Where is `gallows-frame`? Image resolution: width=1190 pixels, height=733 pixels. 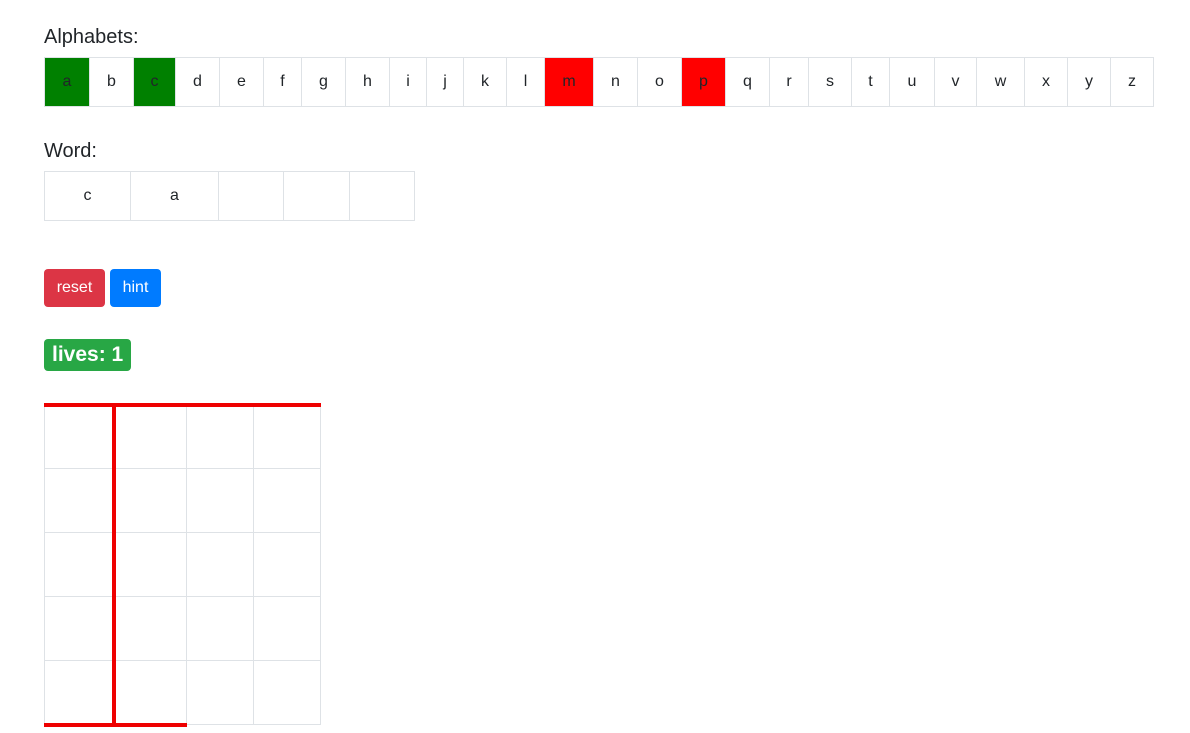
gallows-frame is located at coordinates (182, 565).